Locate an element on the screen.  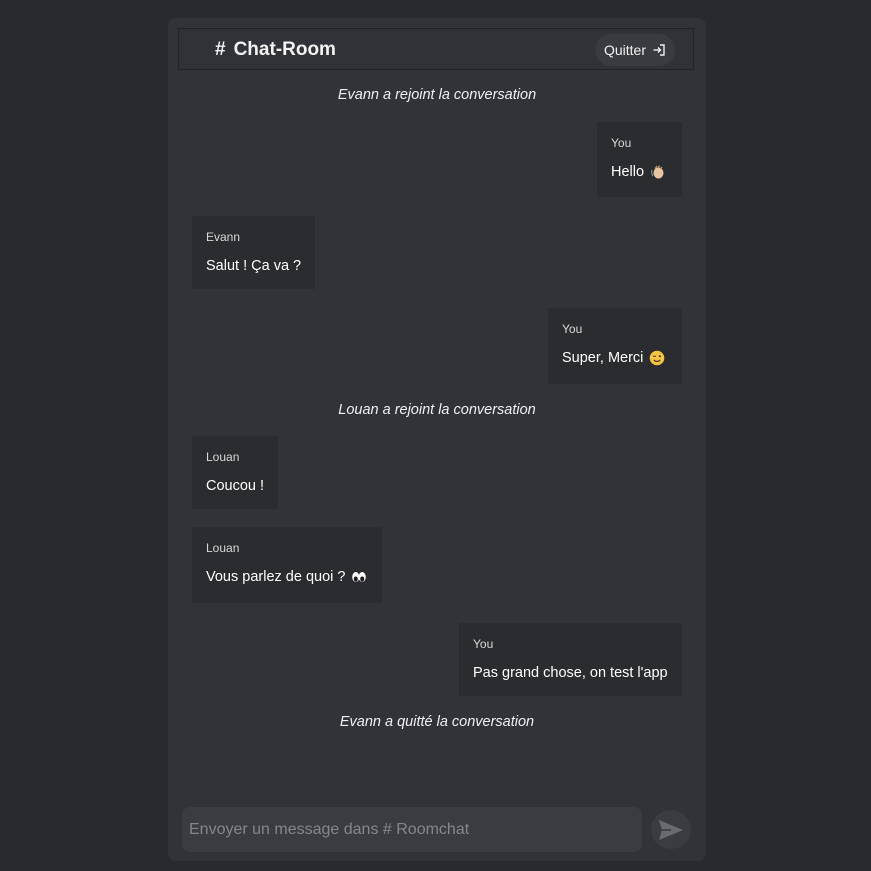
message-bubble-other: Louan Vous parlez de quoi ? is located at coordinates (287, 565).